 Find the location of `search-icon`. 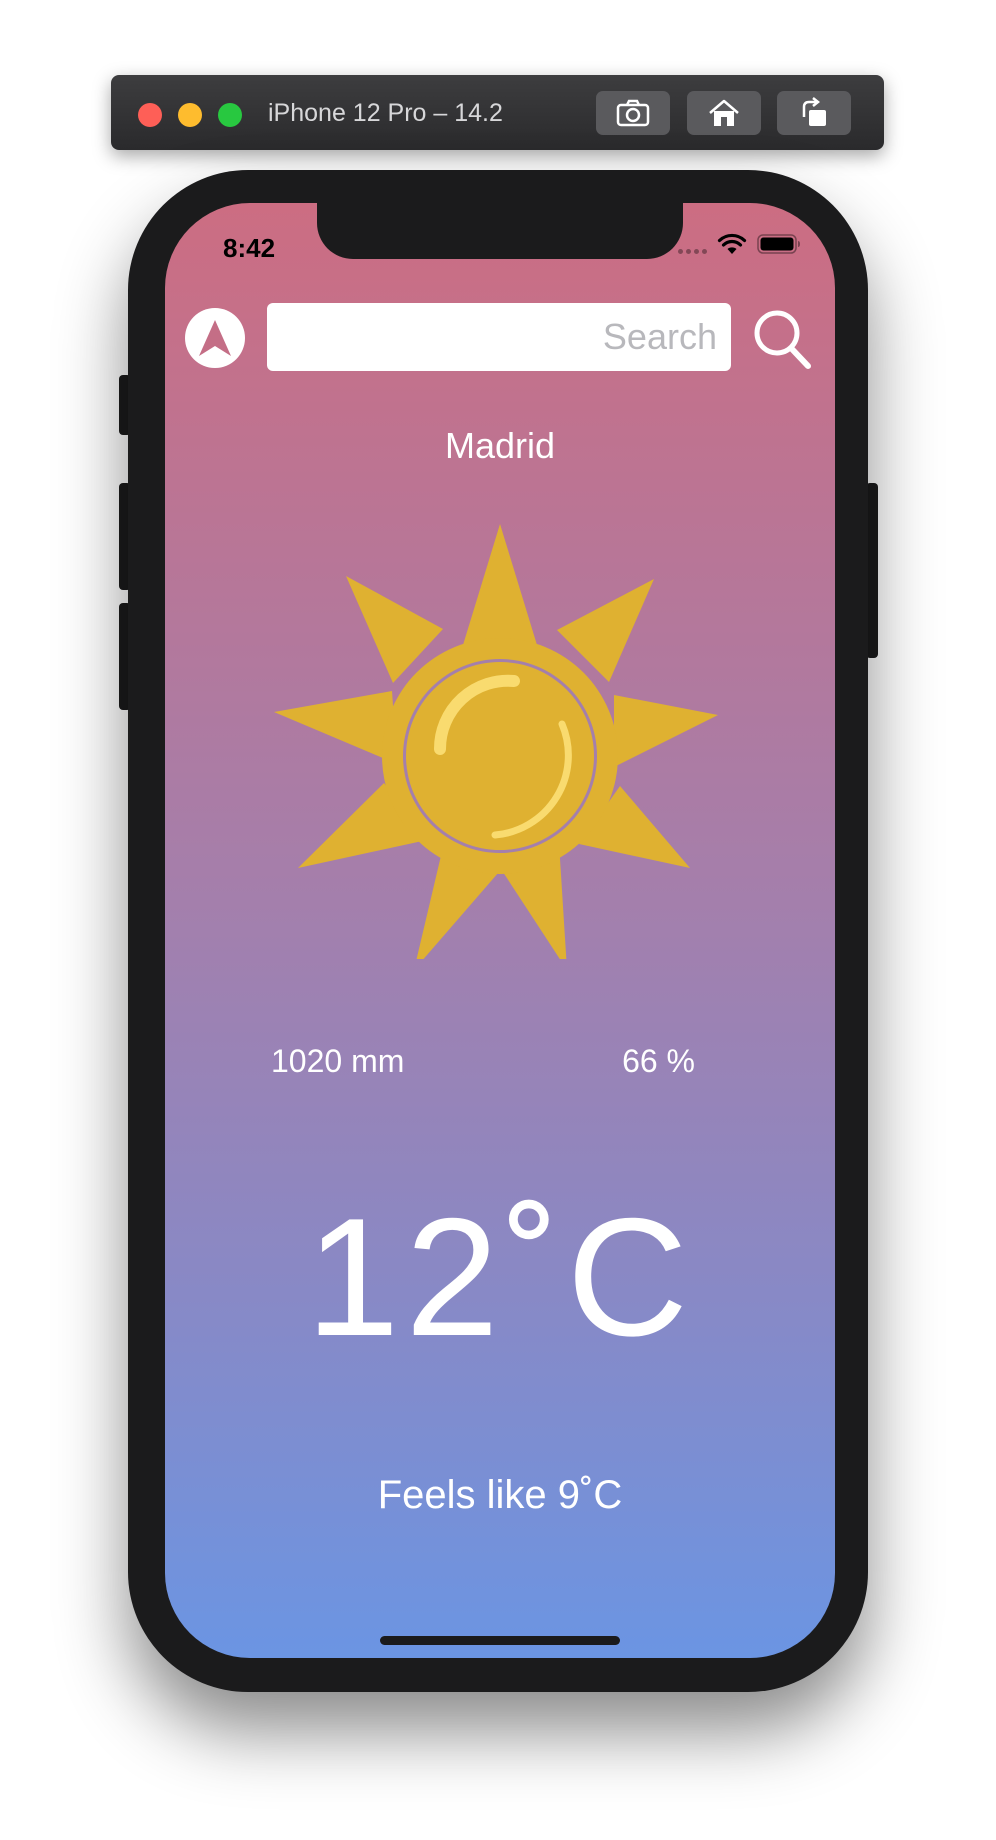

search-icon is located at coordinates (782, 339).